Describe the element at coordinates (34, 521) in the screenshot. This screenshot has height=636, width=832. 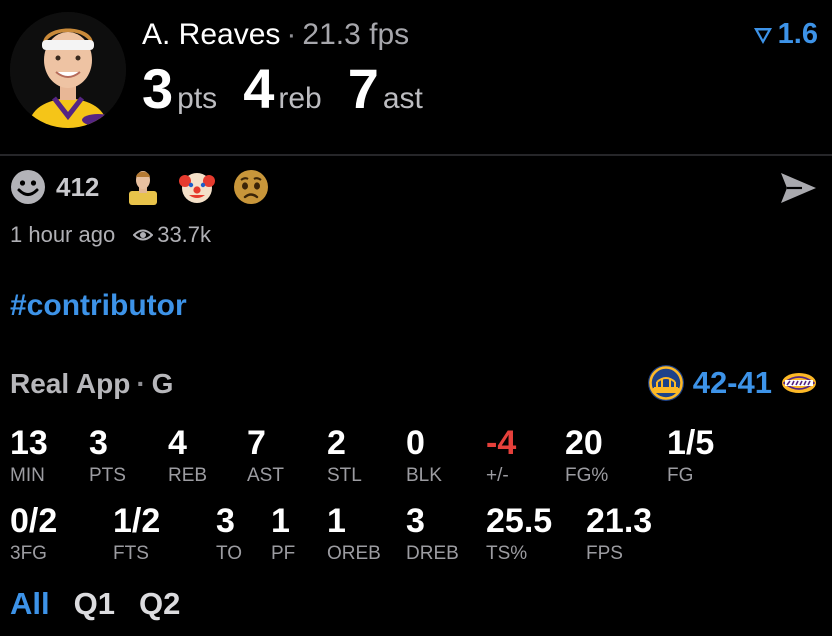
I see `stat-value: 0/2` at that location.